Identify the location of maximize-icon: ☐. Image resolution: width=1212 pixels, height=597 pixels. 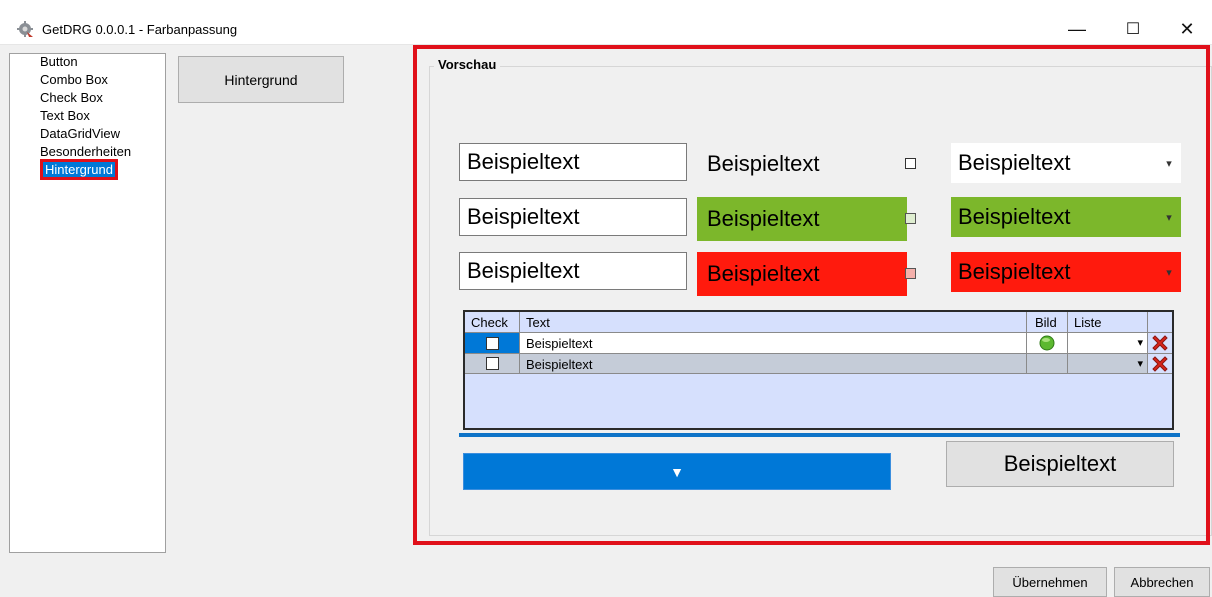
(1133, 29).